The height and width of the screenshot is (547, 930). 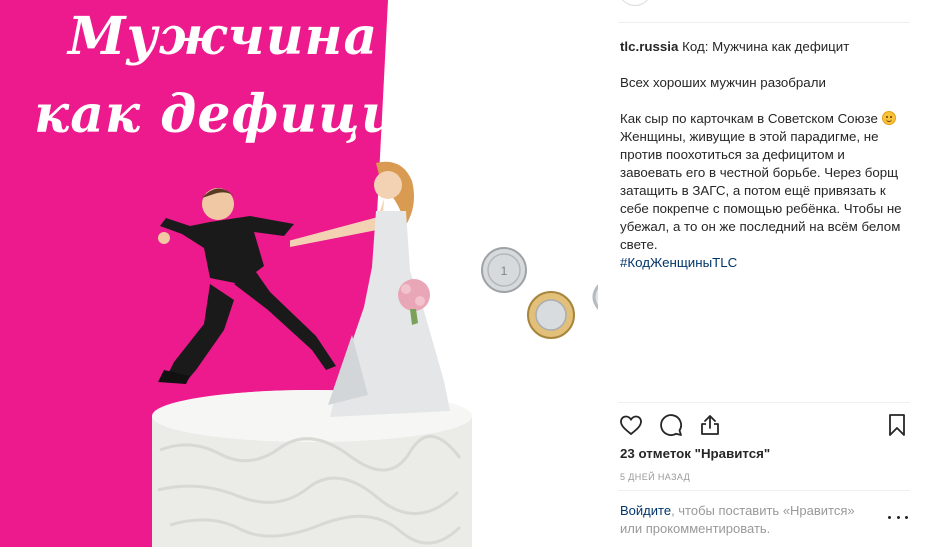 I want to click on post-timestamp: 5 ДНЕЙ НАЗАД, so click(x=655, y=477).